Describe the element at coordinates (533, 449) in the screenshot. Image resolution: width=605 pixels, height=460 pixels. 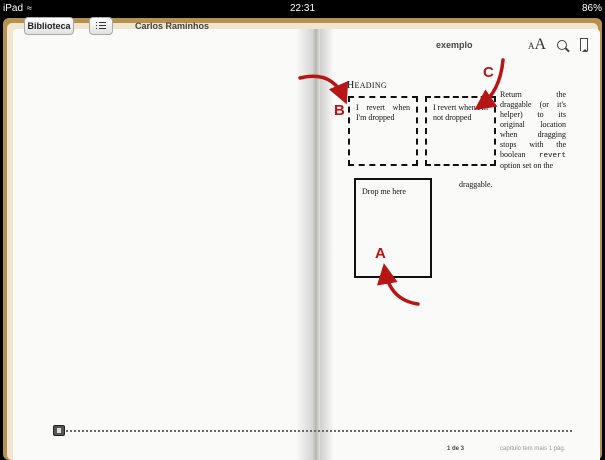
I see `pages-remaining: capítulo tem mais 1 pág.` at that location.